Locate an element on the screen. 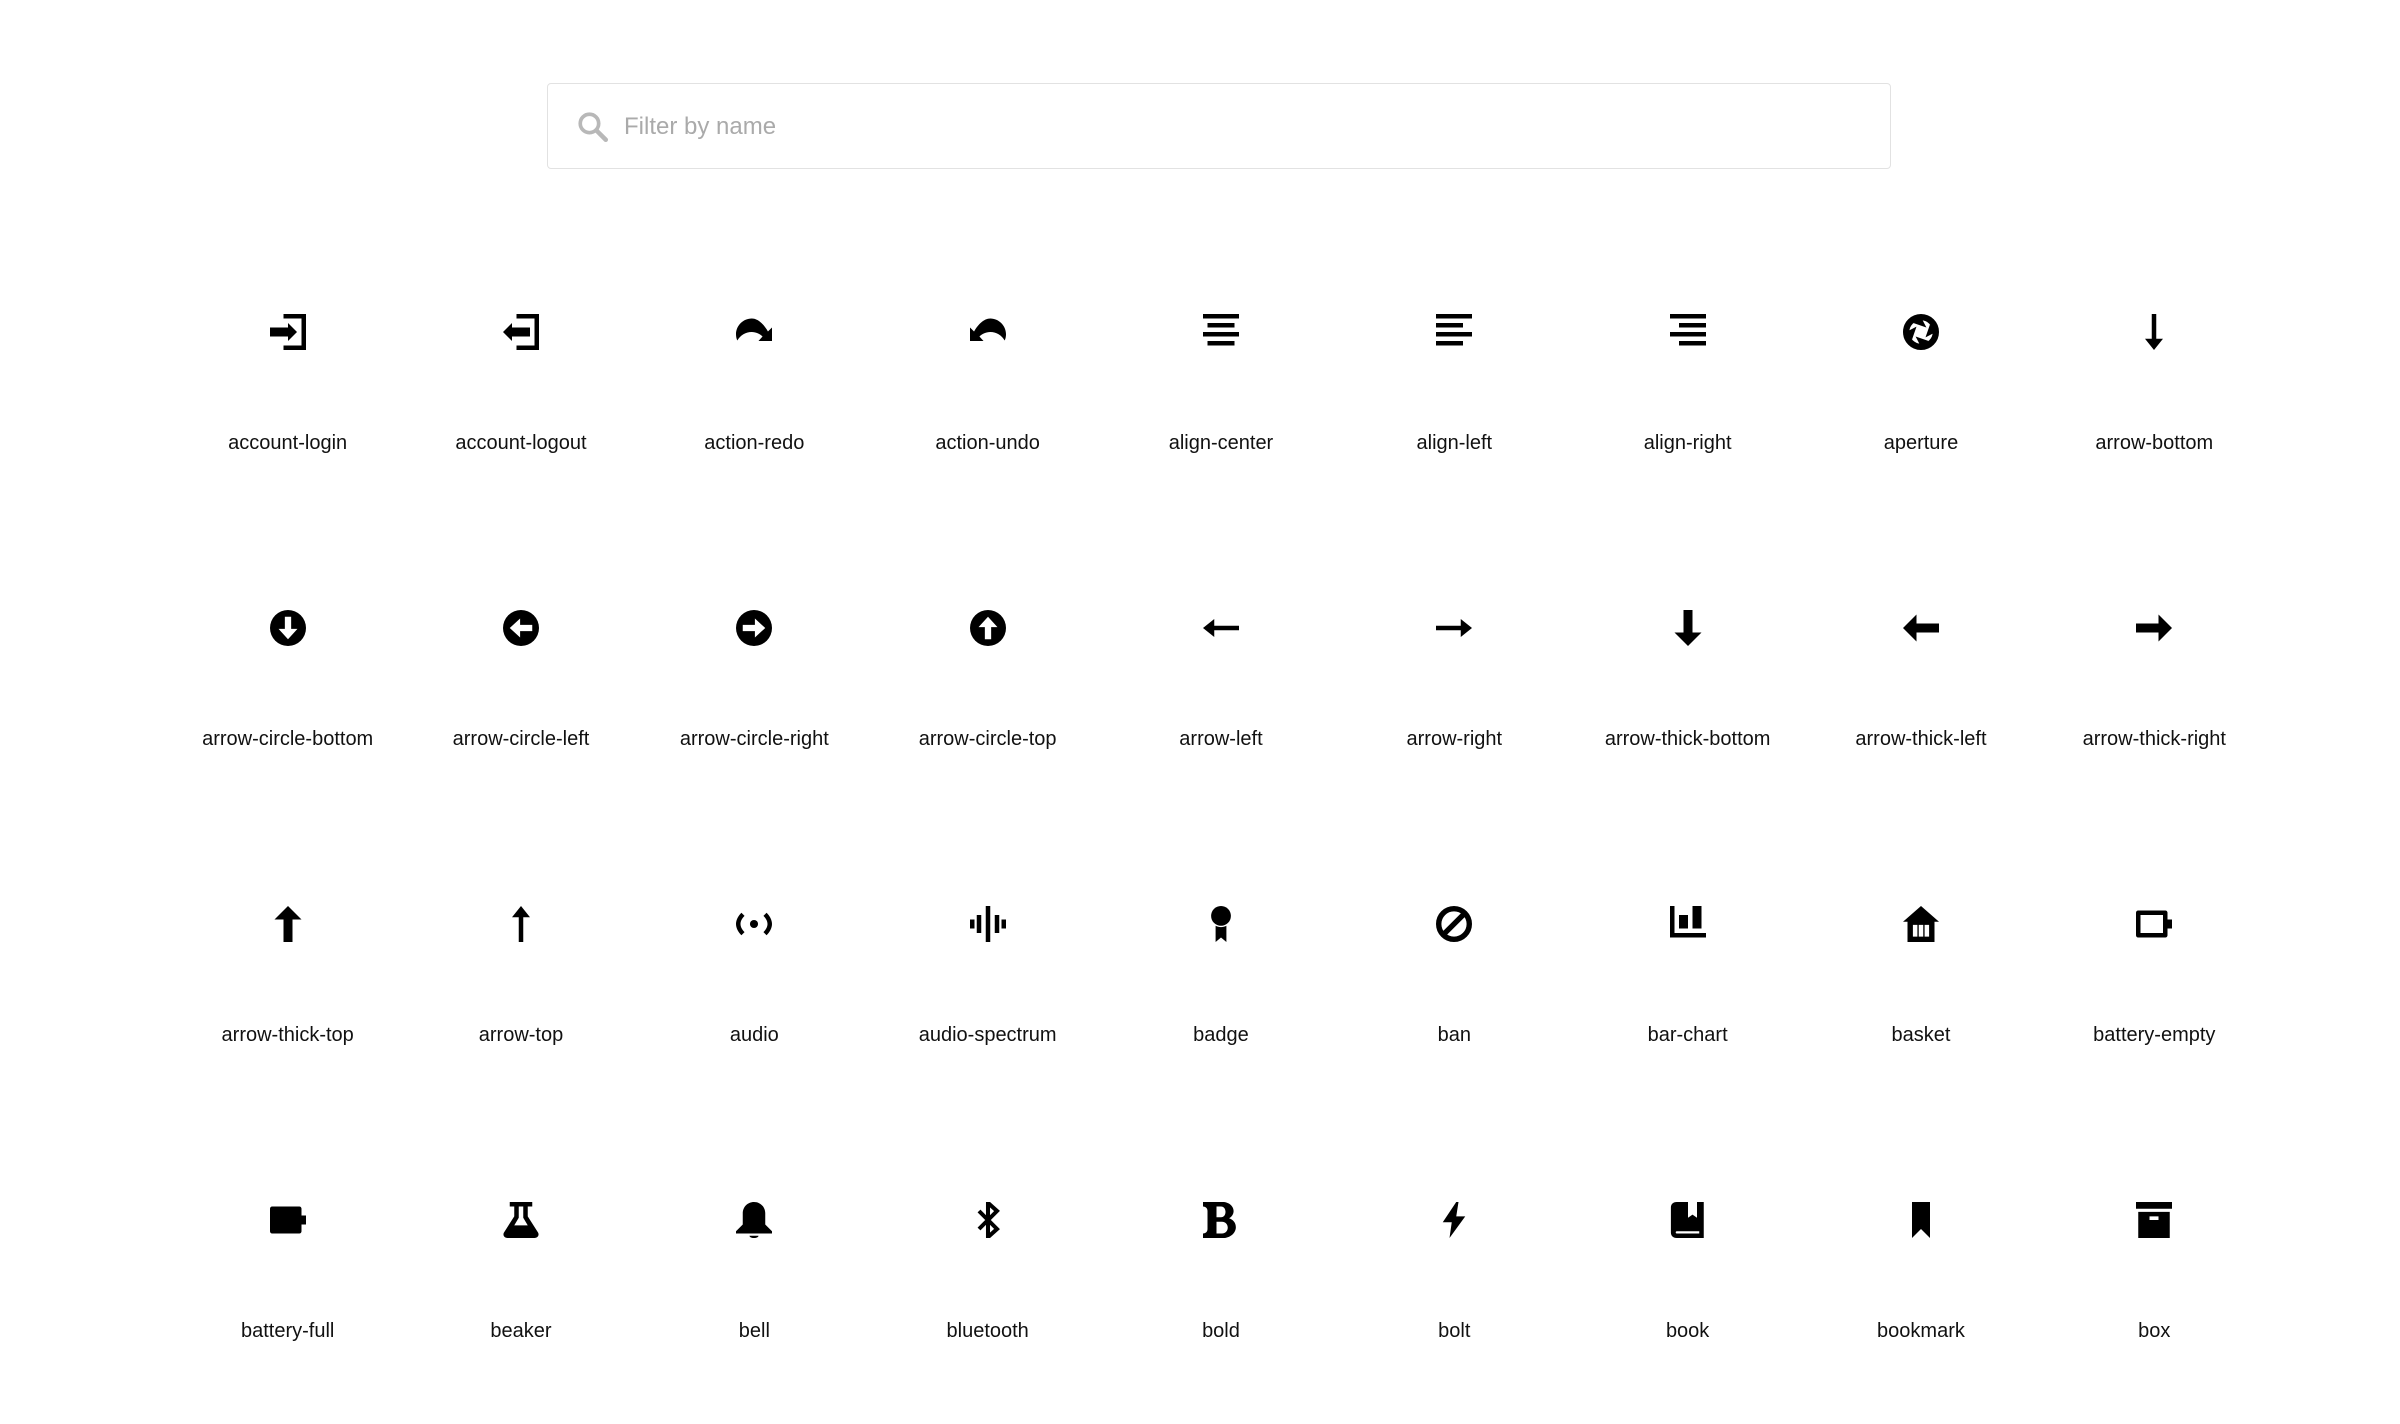 The width and height of the screenshot is (2400, 1424). icon-label: align-left is located at coordinates (1454, 443).